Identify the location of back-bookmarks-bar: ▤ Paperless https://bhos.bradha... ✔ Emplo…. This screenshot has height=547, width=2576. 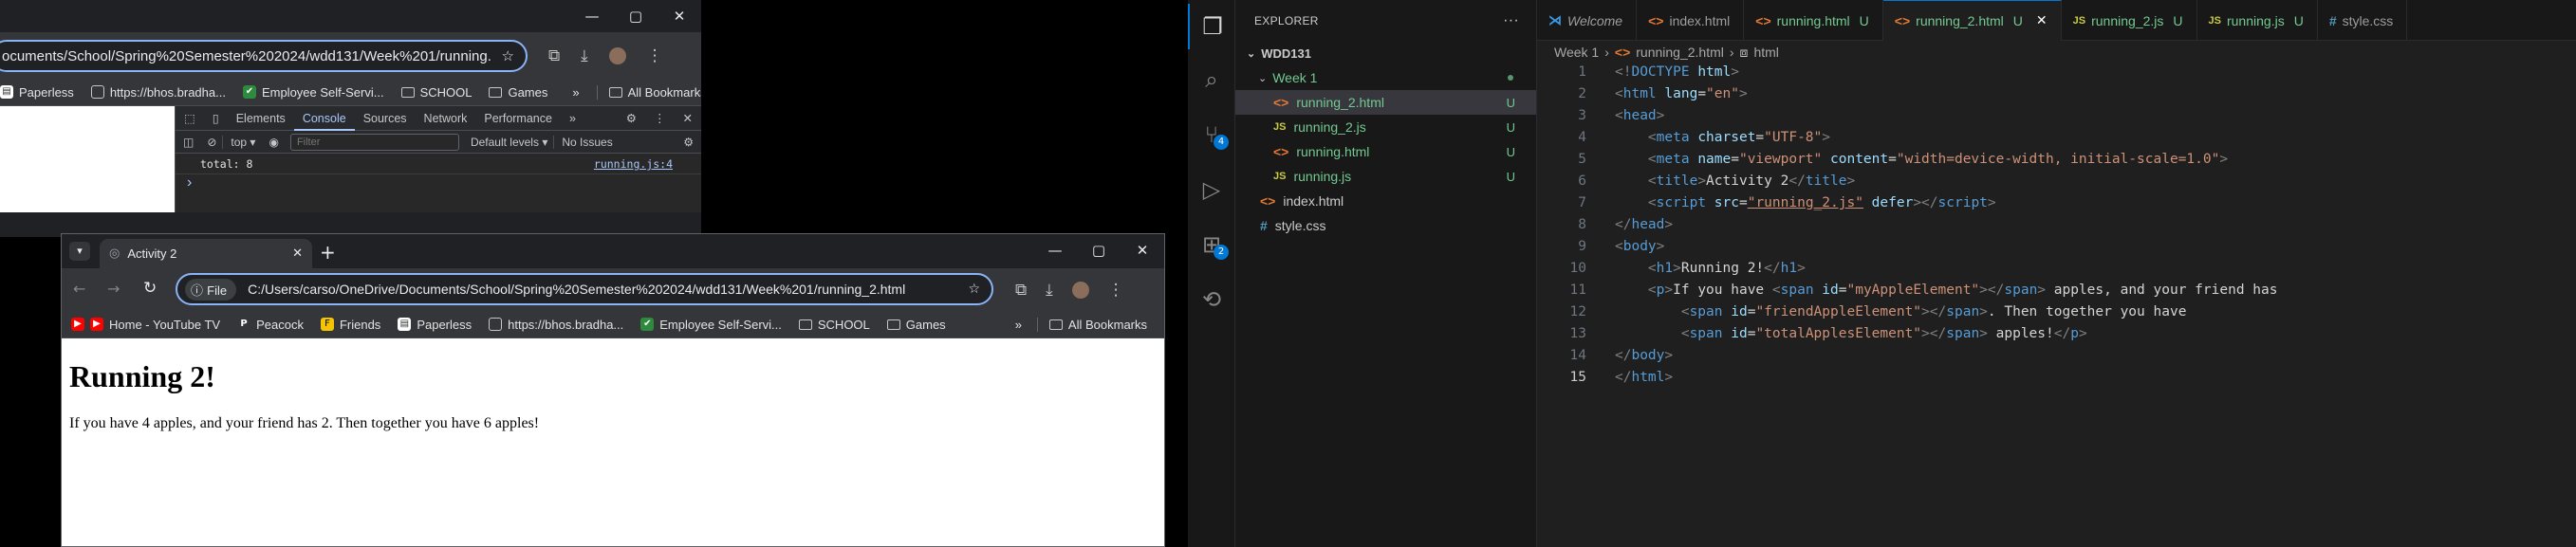
(350, 92).